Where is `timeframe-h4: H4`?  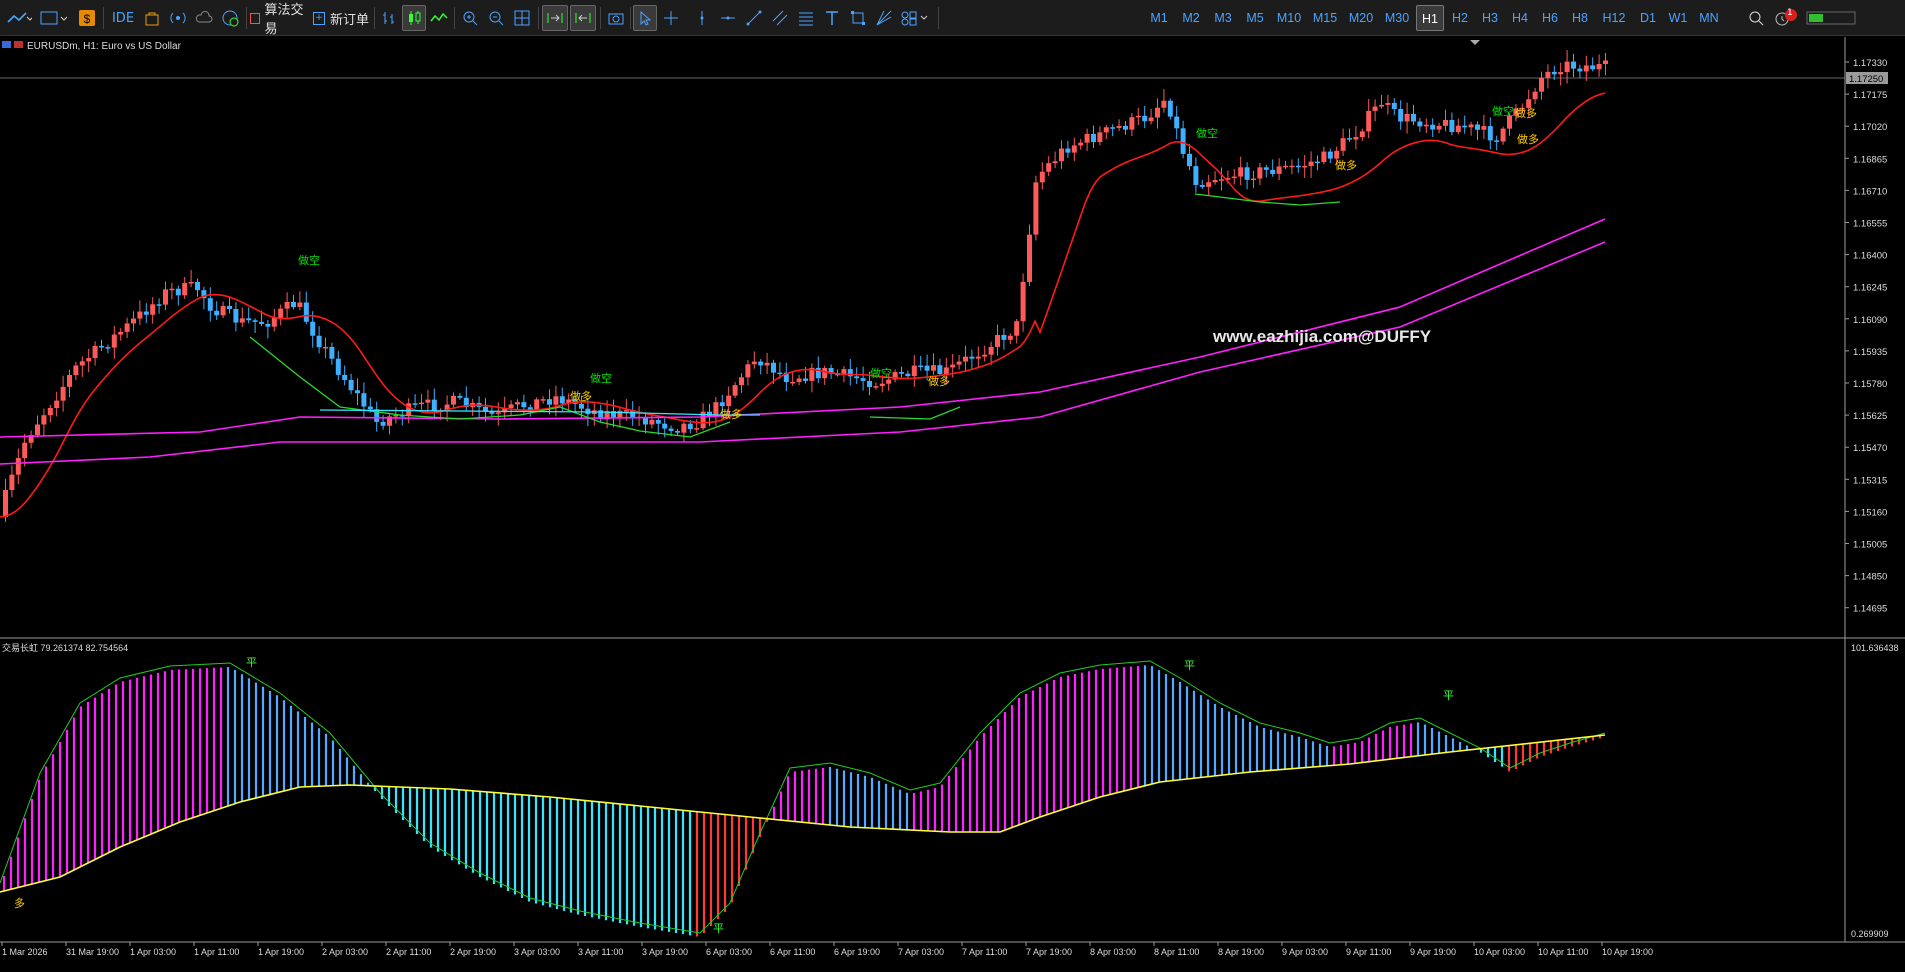 timeframe-h4: H4 is located at coordinates (1520, 18).